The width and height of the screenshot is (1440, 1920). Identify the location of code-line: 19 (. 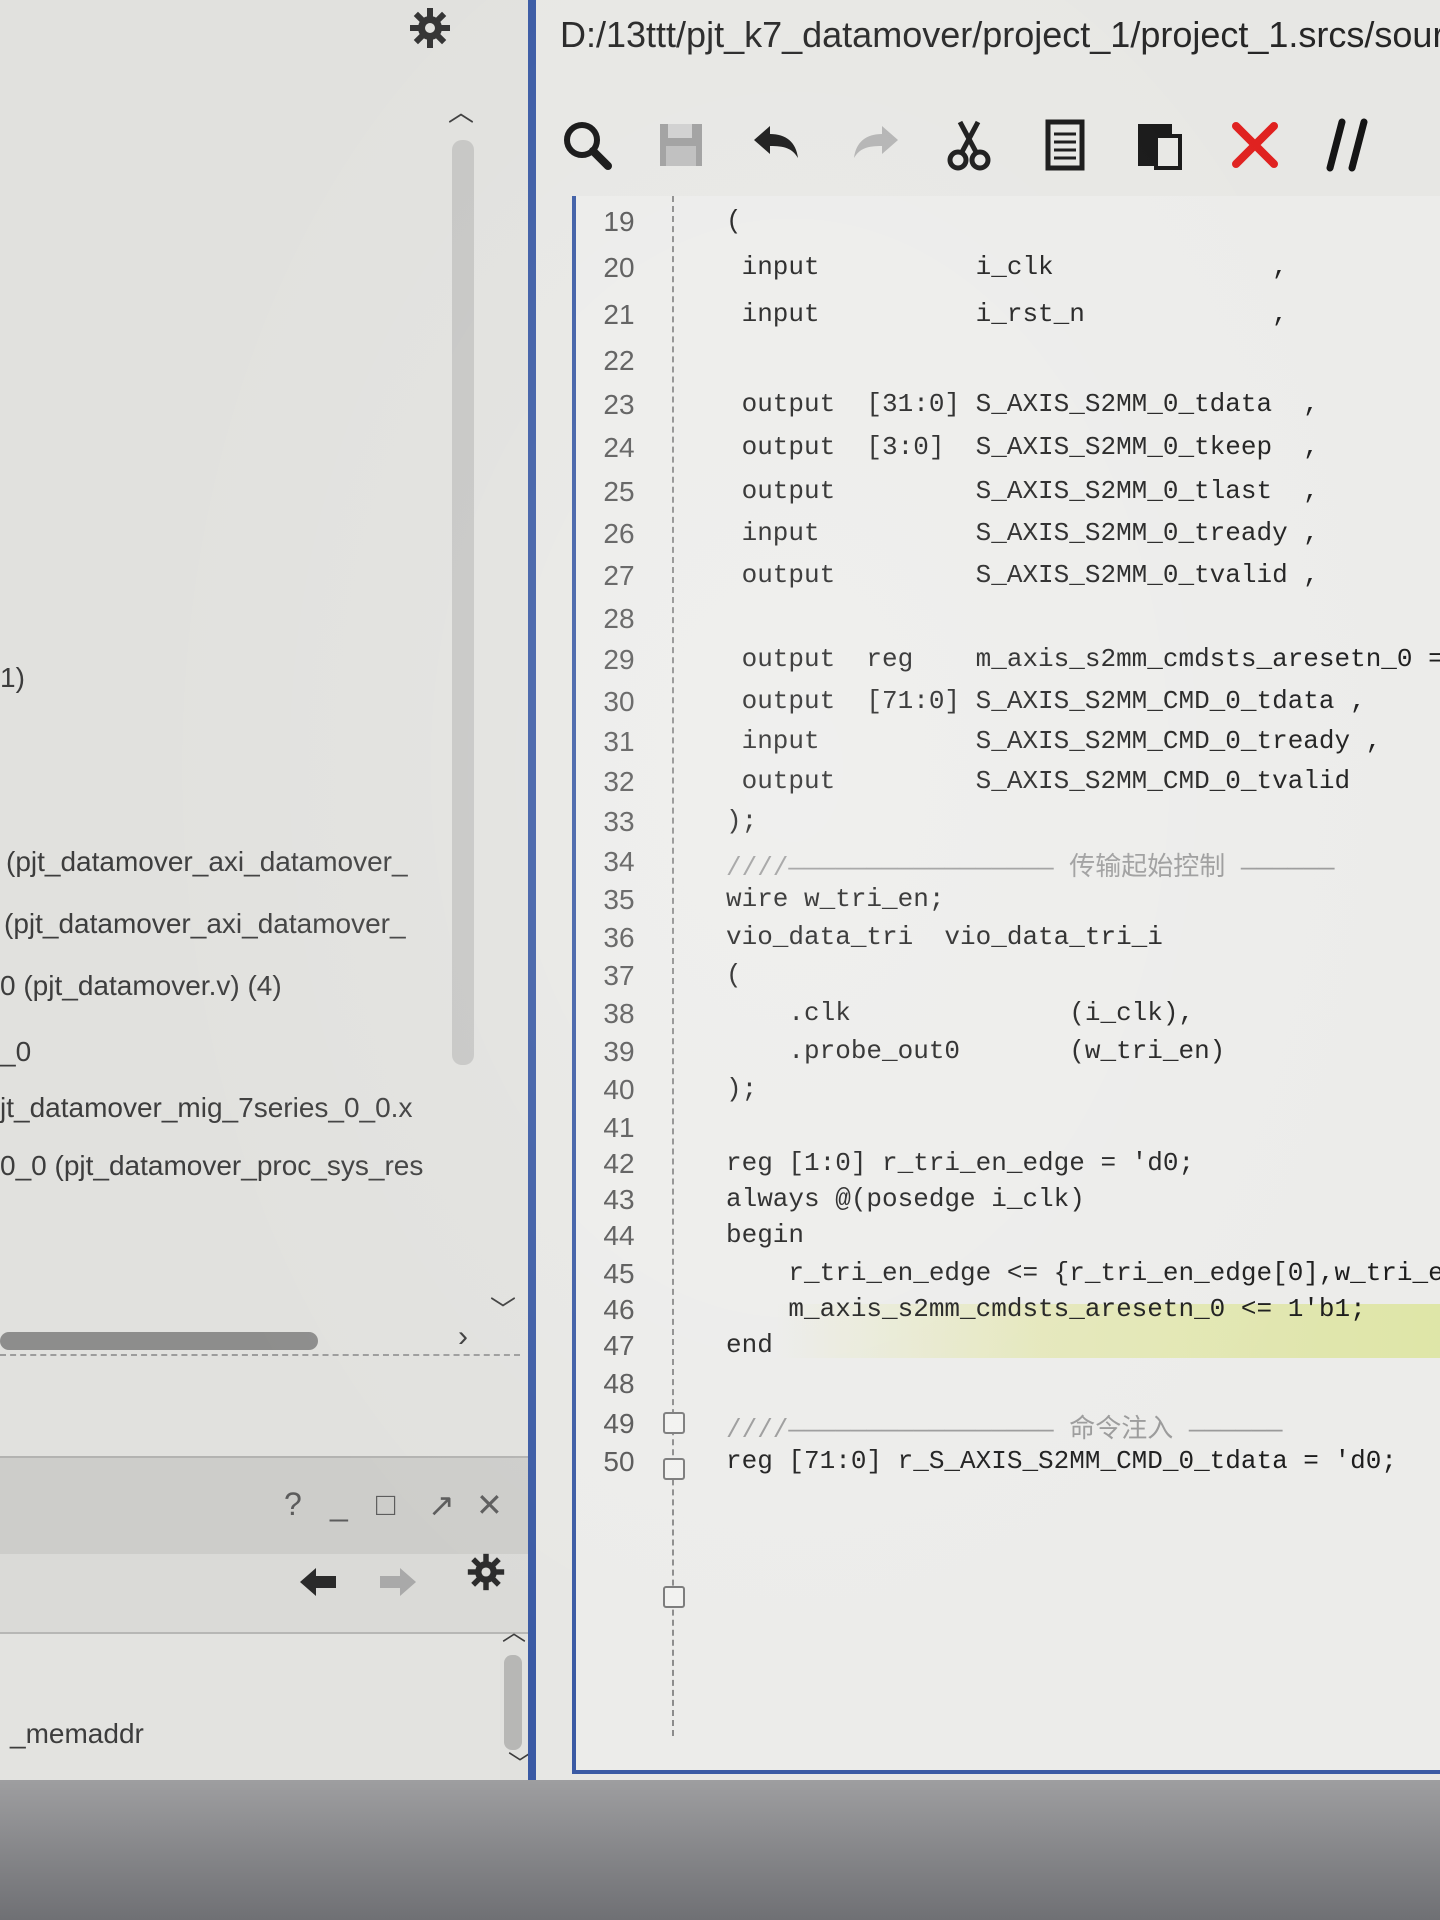
(1008, 231).